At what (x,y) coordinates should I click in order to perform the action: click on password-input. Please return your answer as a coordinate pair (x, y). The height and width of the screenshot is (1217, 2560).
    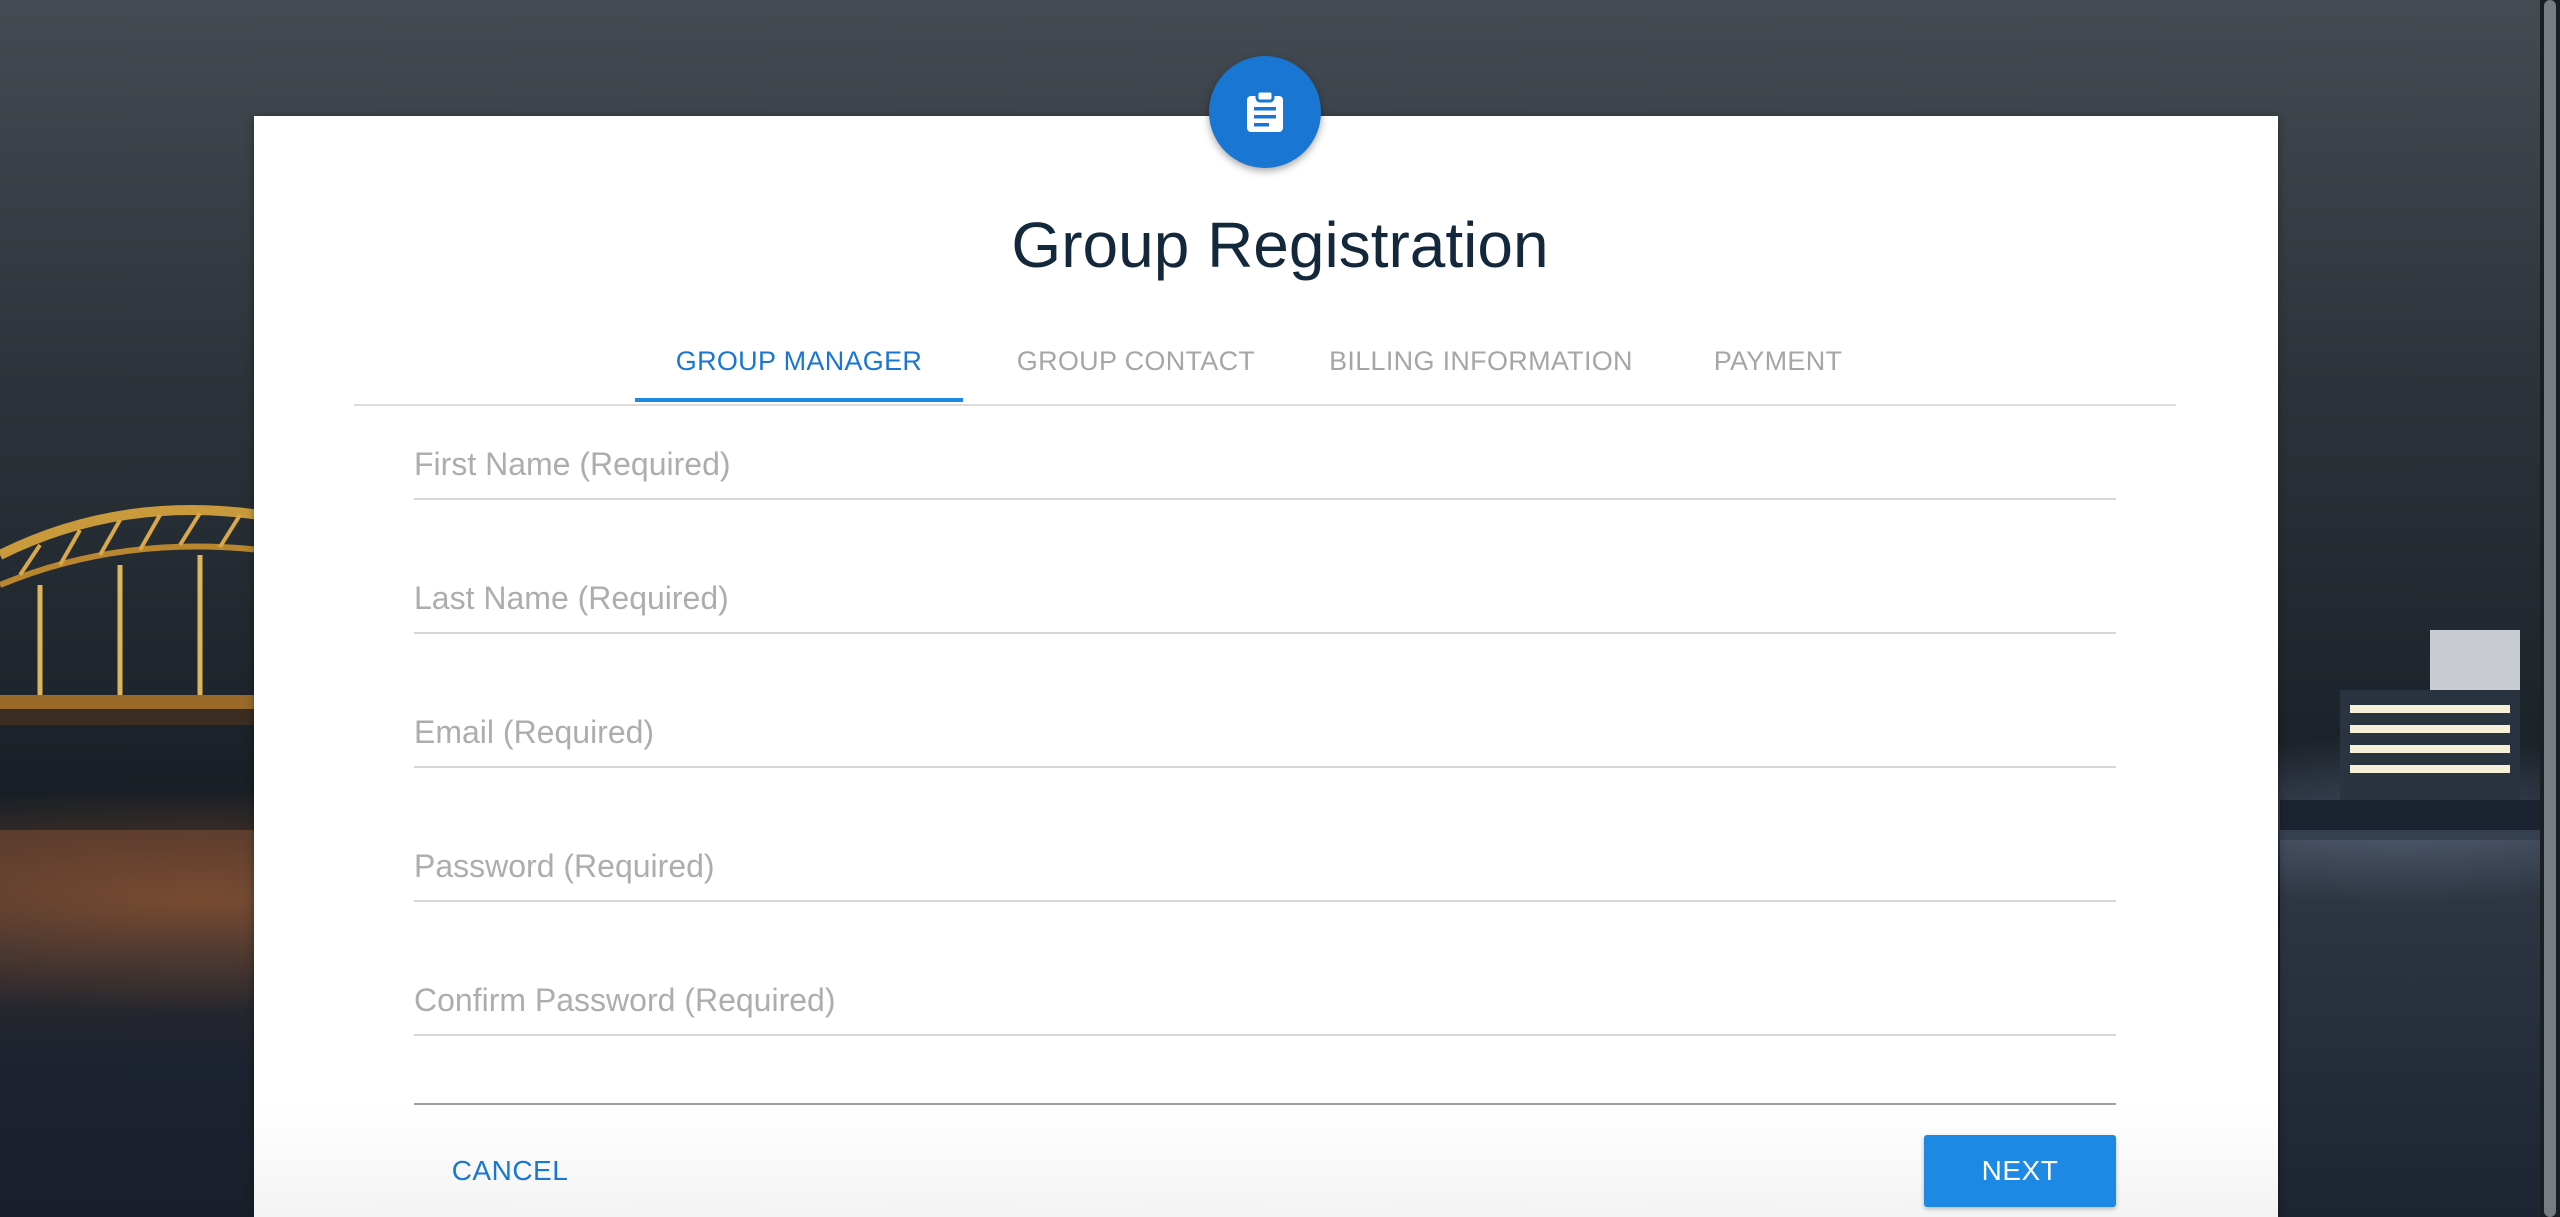
    Looking at the image, I should click on (1265, 866).